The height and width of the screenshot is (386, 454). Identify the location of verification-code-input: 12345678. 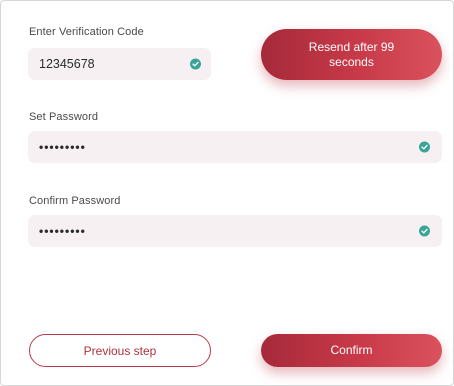
(119, 64).